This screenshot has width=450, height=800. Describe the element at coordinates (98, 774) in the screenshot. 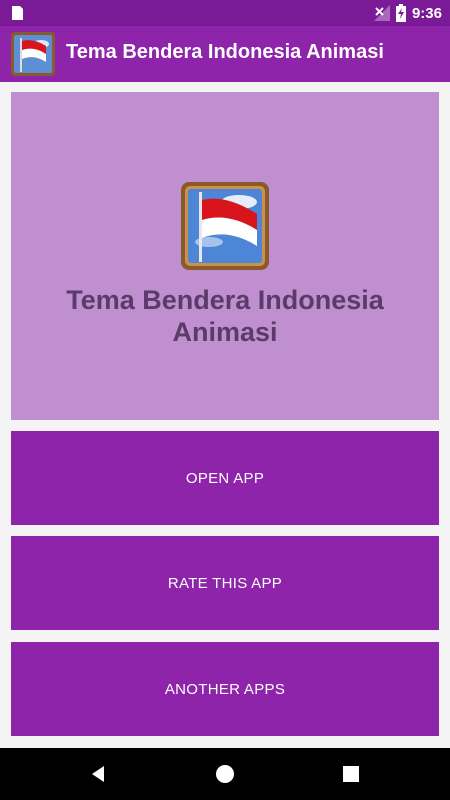

I see `back-icon` at that location.